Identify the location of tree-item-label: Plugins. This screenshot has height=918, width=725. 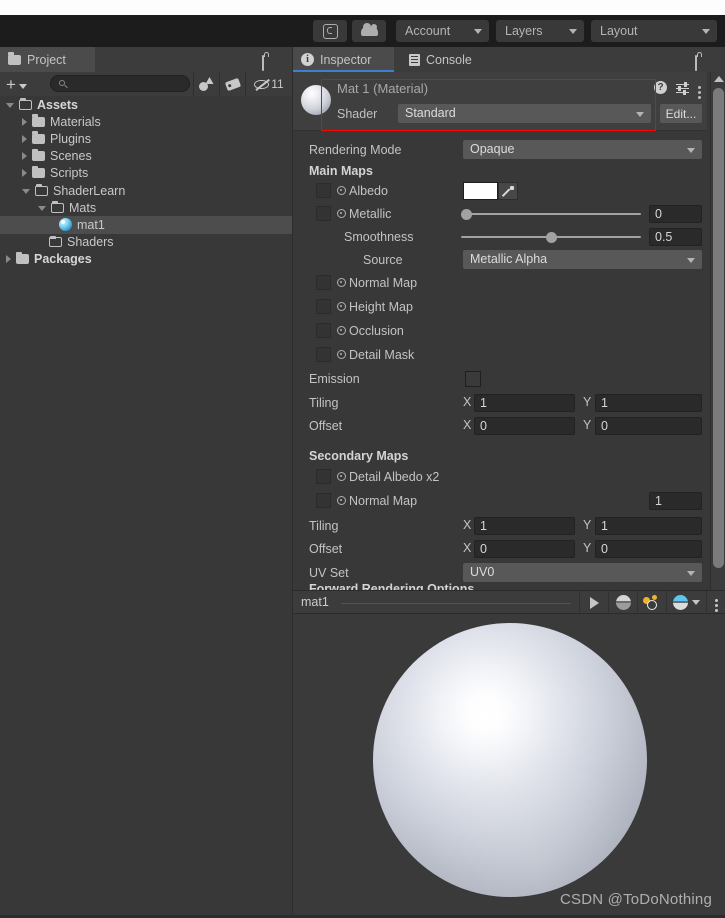
(70, 138).